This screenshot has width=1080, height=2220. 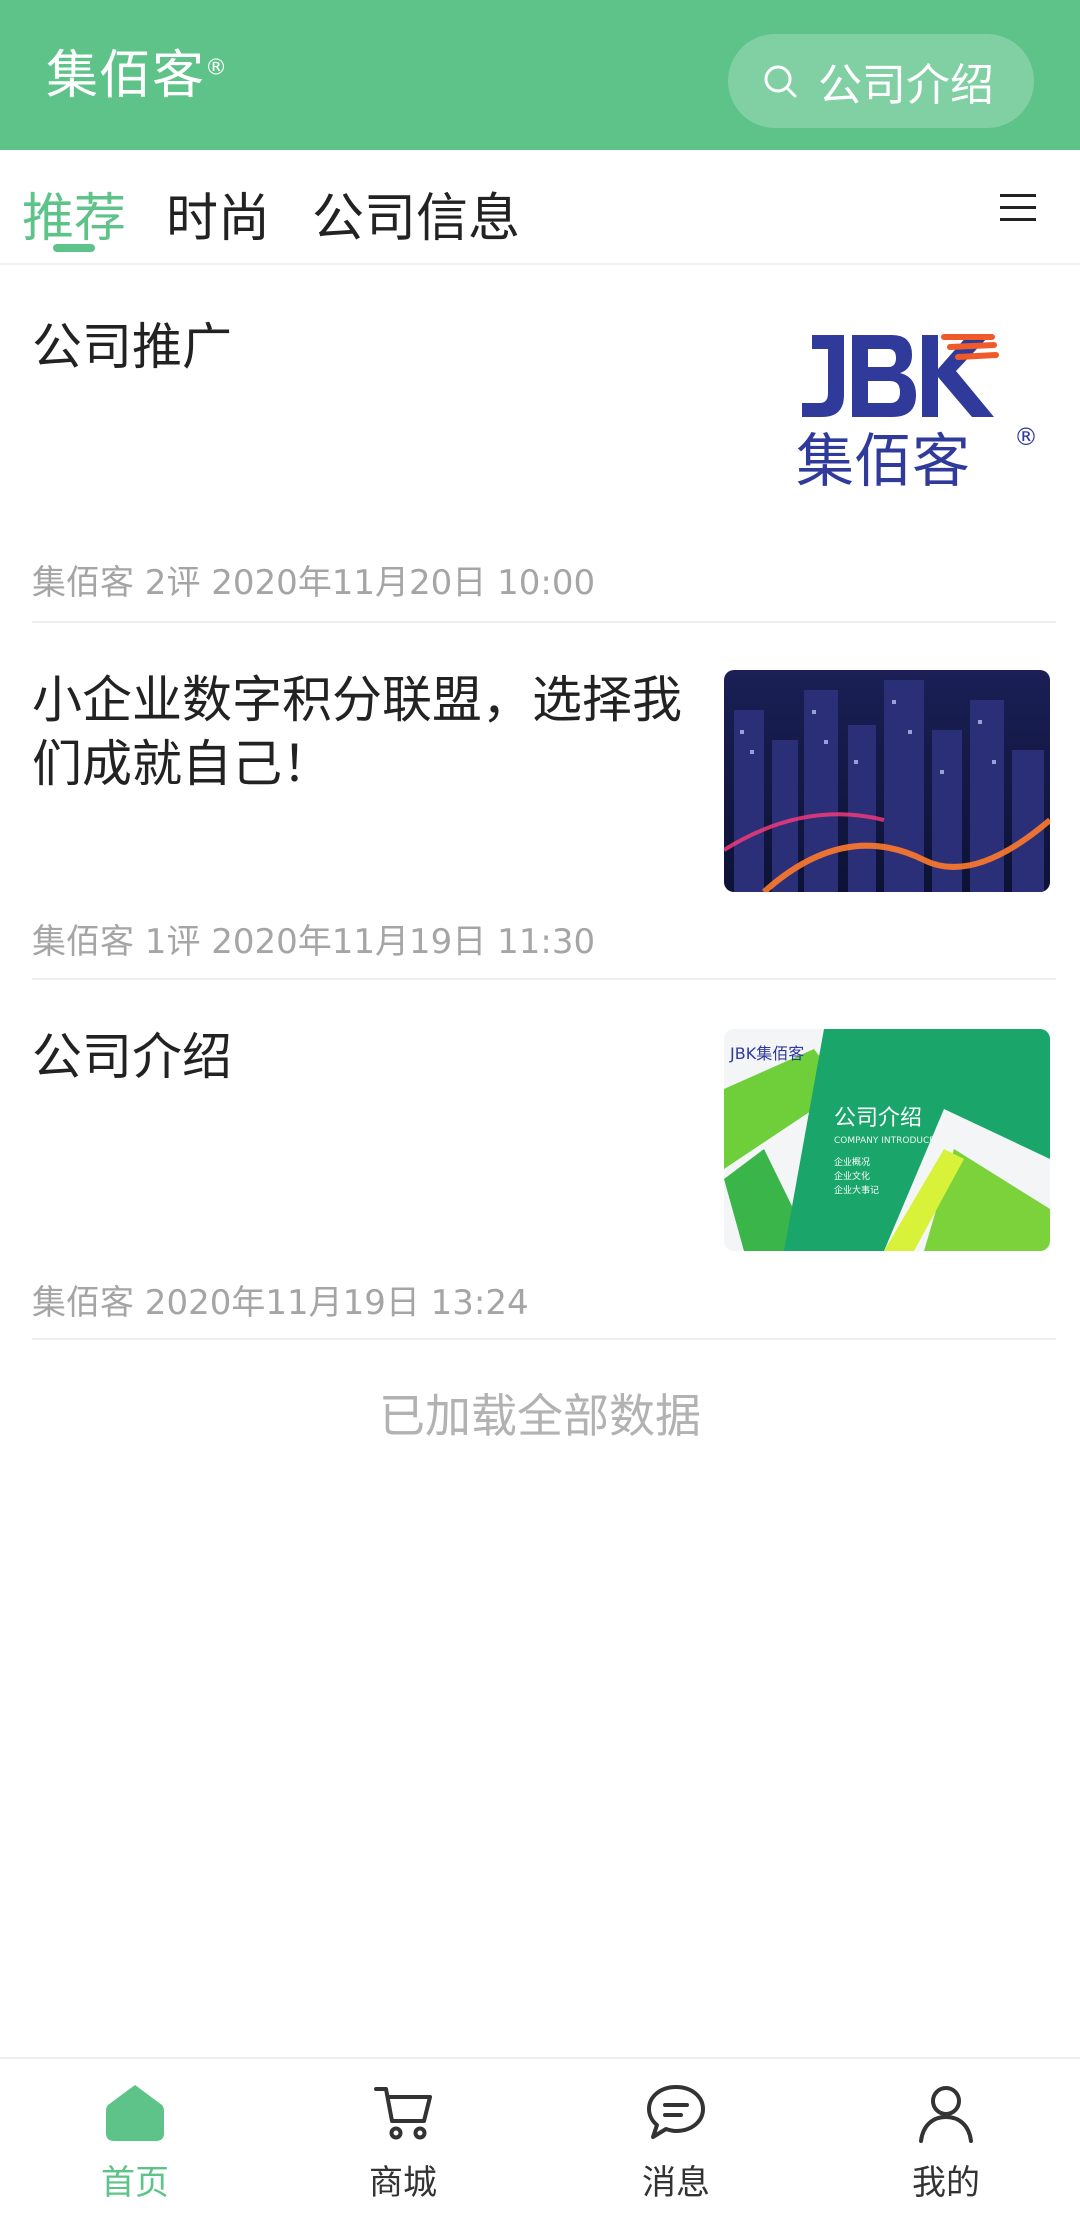 I want to click on category-tabs: 推荐 时尚 公司信息, so click(x=540, y=207).